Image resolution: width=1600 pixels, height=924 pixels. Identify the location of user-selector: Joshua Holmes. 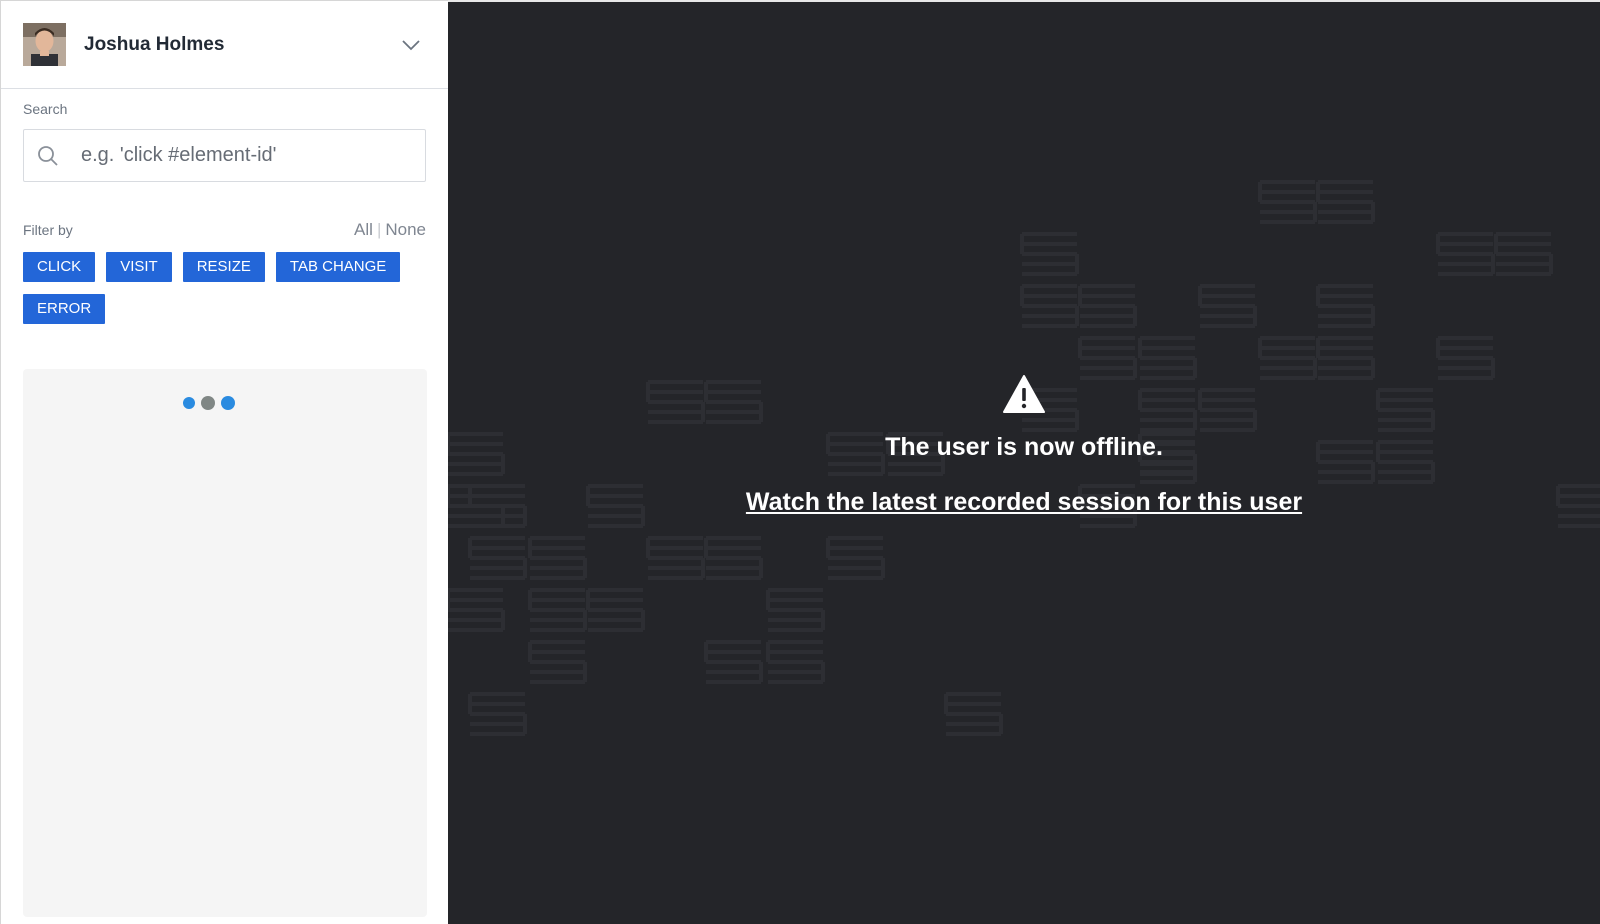
(224, 45).